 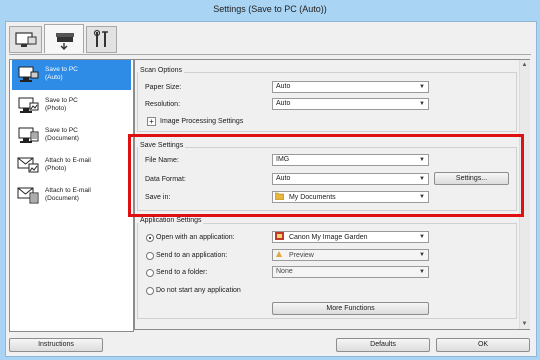 I want to click on send-to-folder-label: Send to a folder:, so click(x=182, y=272).